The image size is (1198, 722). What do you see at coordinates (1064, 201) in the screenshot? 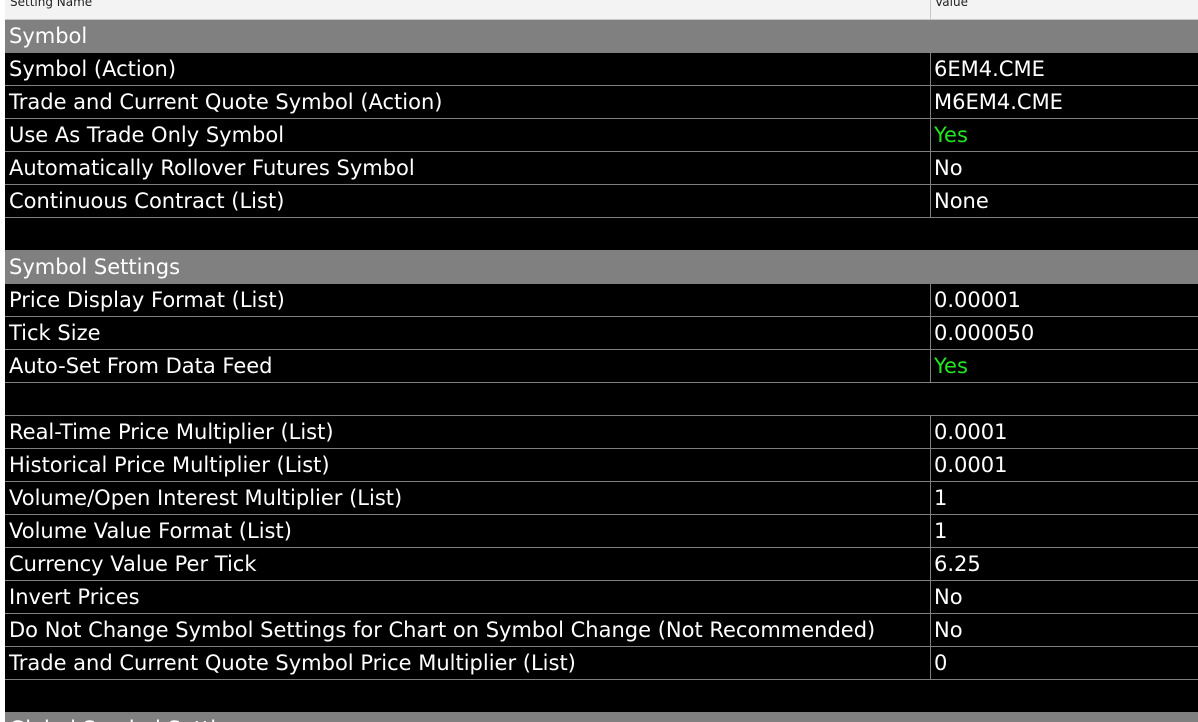
I see `setting-value: None` at bounding box center [1064, 201].